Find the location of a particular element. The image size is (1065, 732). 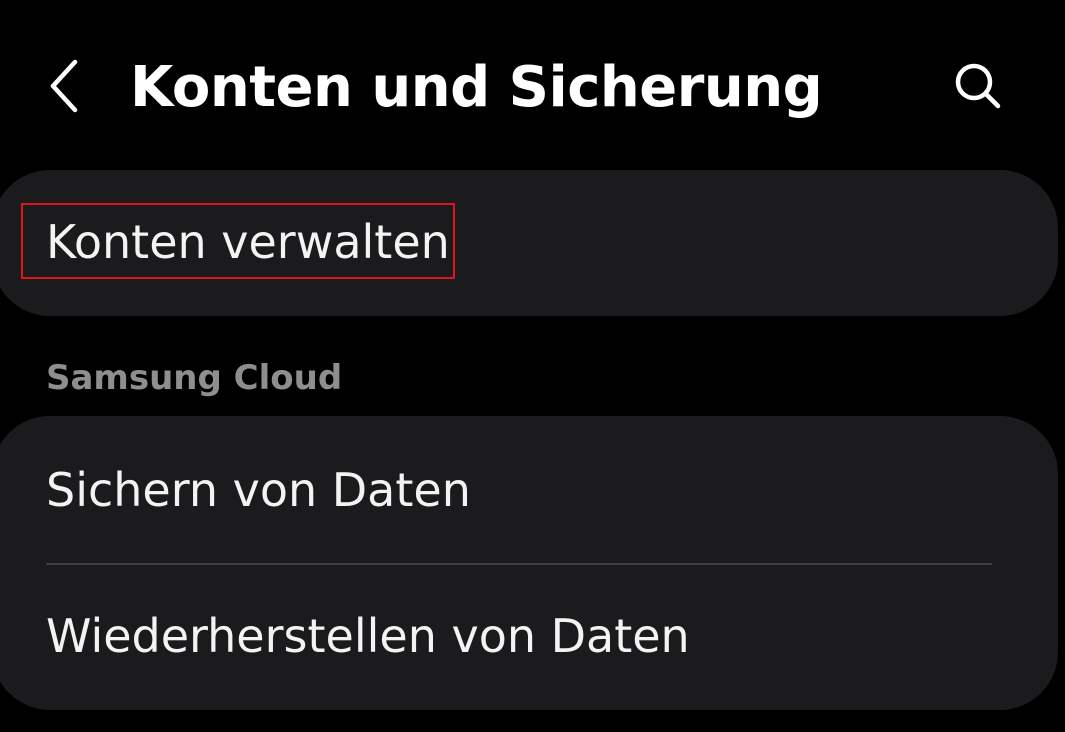

section-header-samsung-cloud: Samsung Cloud is located at coordinates (194, 378).